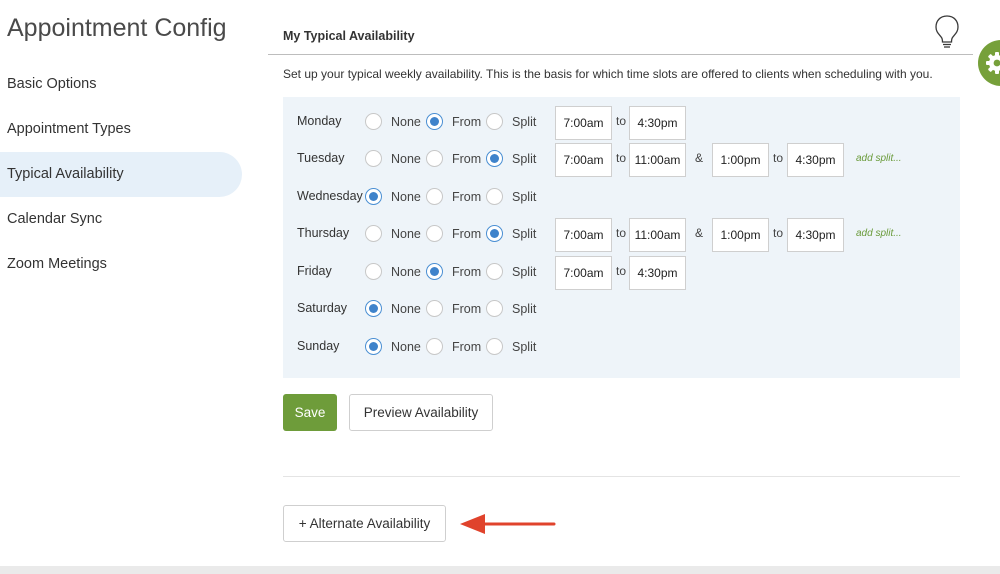  What do you see at coordinates (508, 524) in the screenshot?
I see `red-arrow-icon` at bounding box center [508, 524].